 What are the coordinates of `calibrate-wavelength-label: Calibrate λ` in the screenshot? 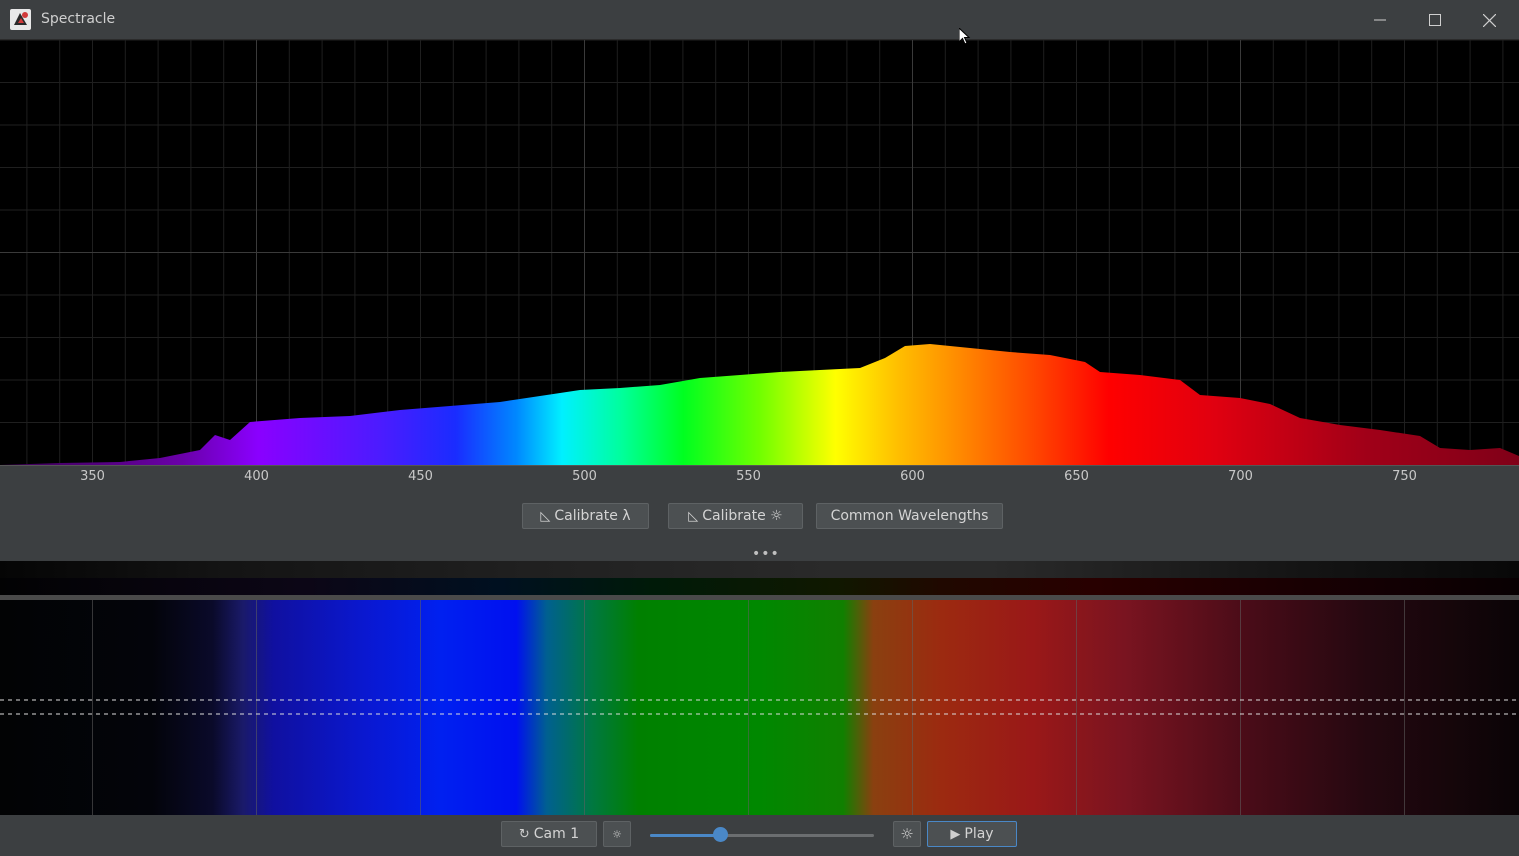 It's located at (592, 516).